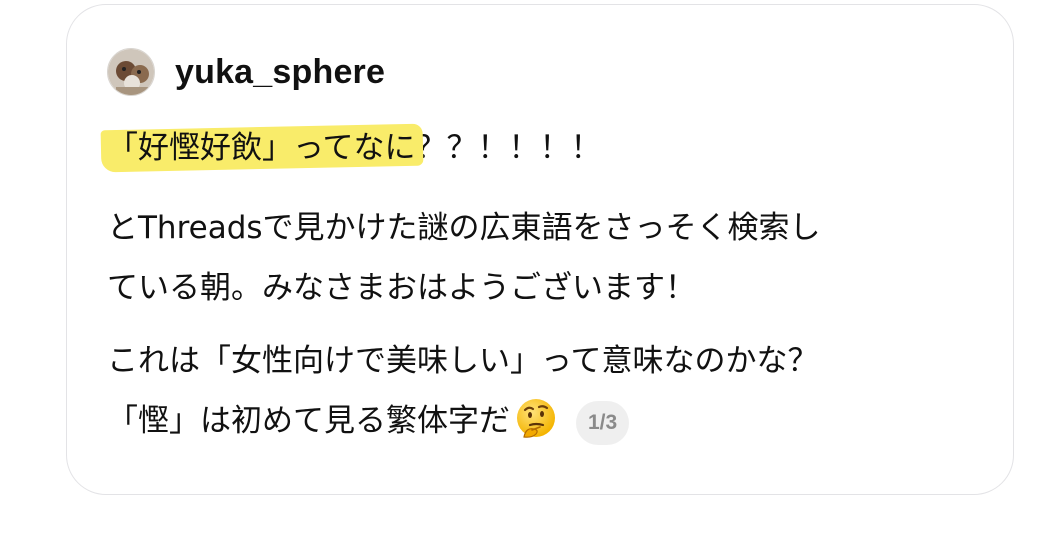 The width and height of the screenshot is (1042, 545). I want to click on highlighted-phrase: 「好慳好飲」ってなに, so click(262, 148).